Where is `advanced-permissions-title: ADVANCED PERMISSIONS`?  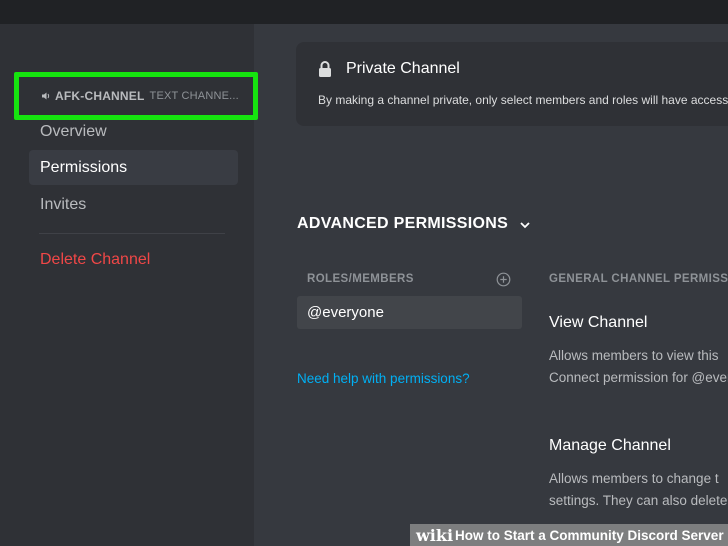
advanced-permissions-title: ADVANCED PERMISSIONS is located at coordinates (403, 223).